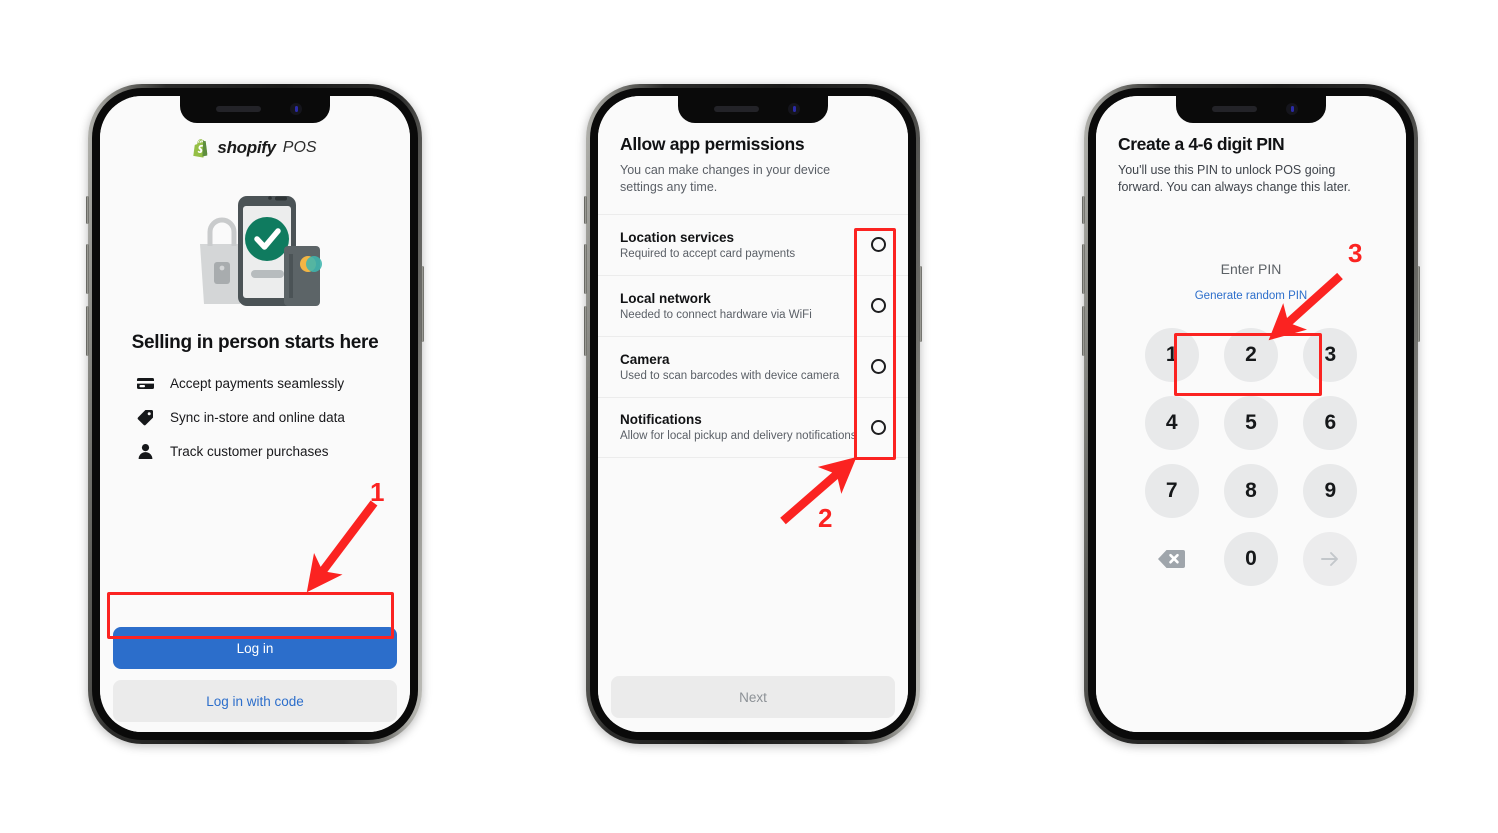 Image resolution: width=1498 pixels, height=833 pixels. What do you see at coordinates (255, 247) in the screenshot?
I see `pos-checkout-illustration` at bounding box center [255, 247].